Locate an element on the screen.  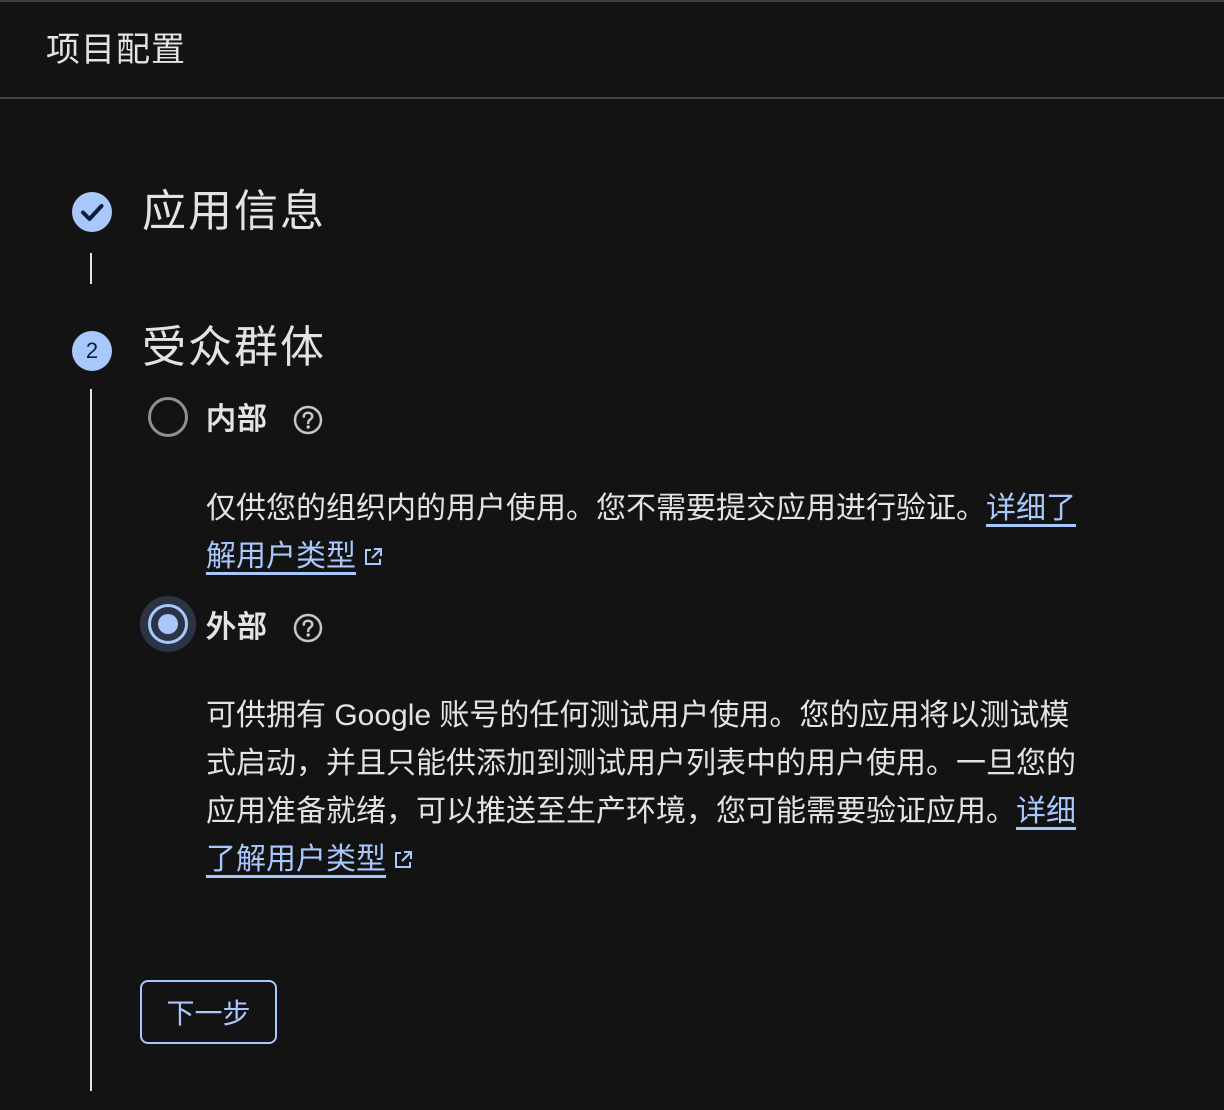
radio-selected-dot is located at coordinates (168, 624).